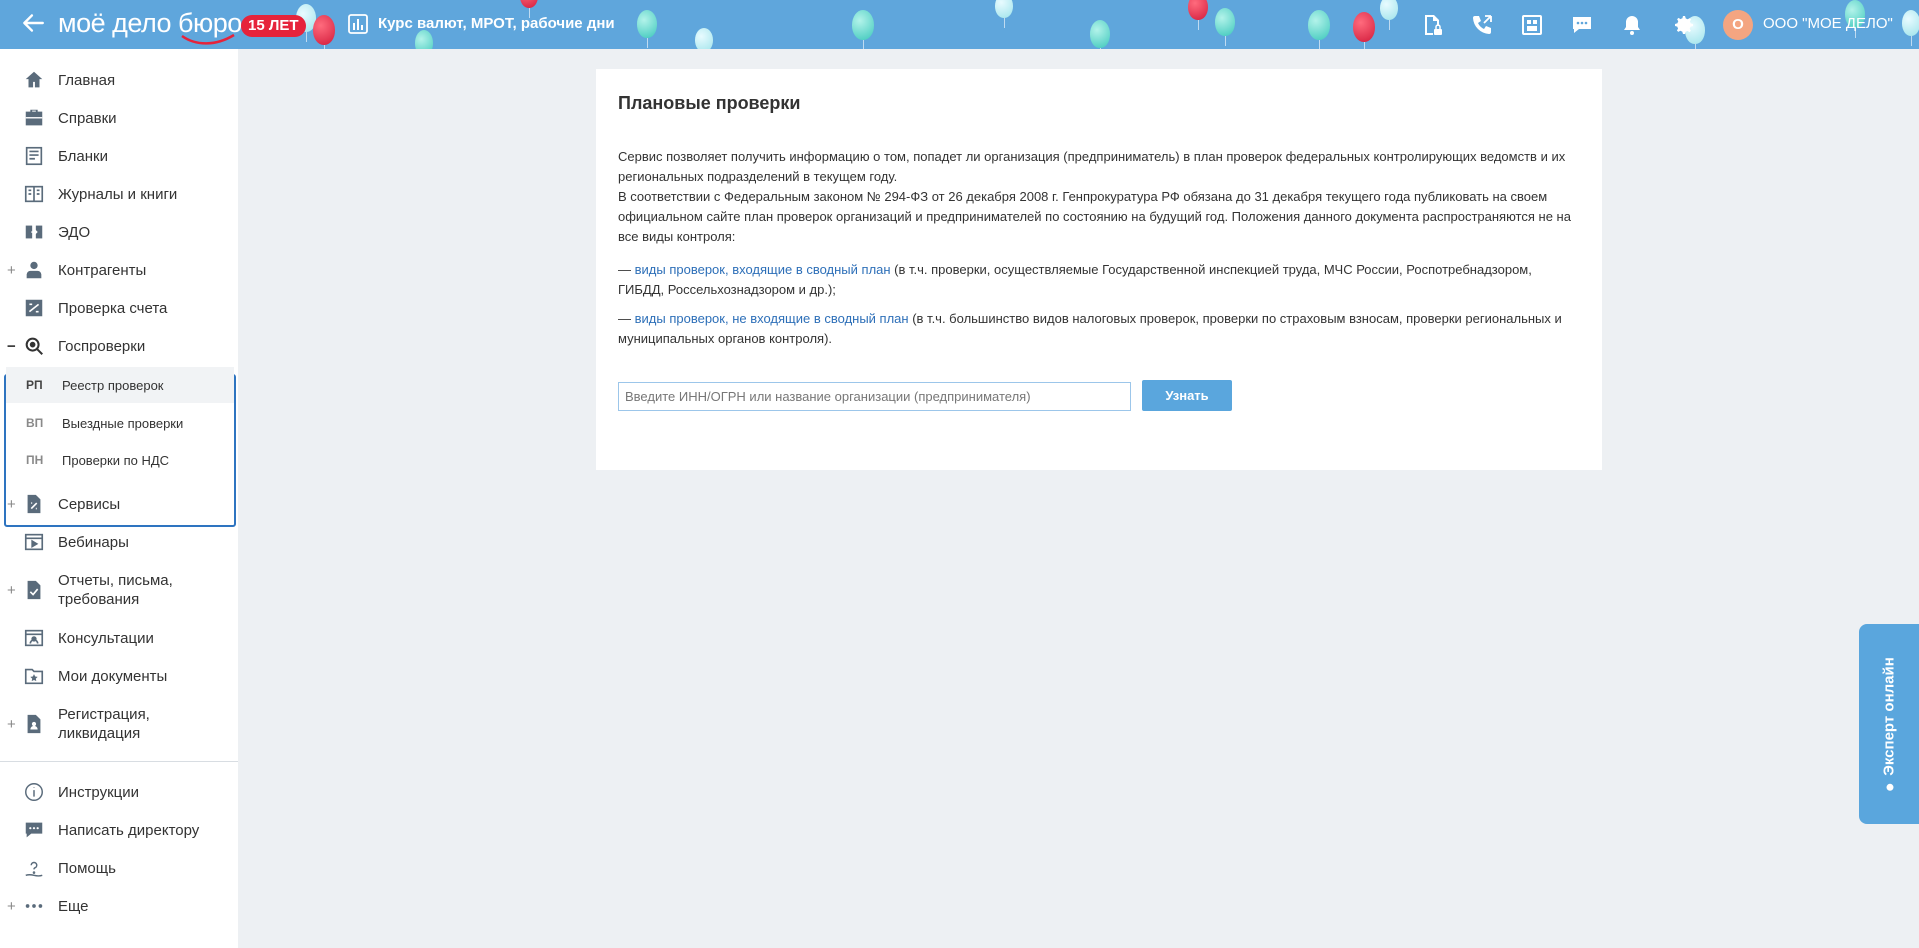  I want to click on consolidated-plan-link: виды проверок, входящие в сводный план, so click(763, 269).